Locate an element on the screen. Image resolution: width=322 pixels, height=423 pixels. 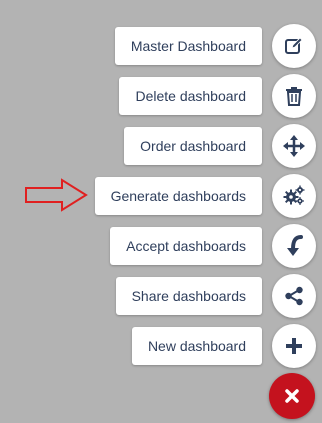
close-icon is located at coordinates (292, 396).